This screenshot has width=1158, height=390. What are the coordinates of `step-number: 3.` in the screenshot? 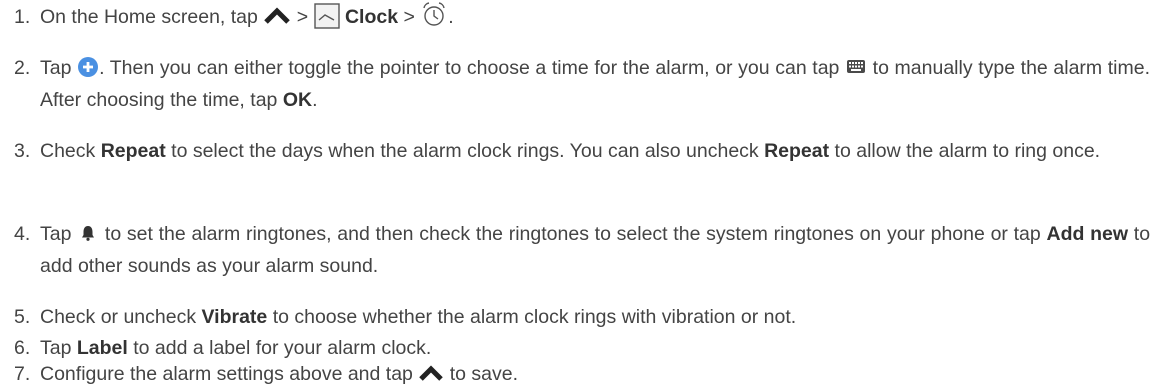 It's located at (22, 151).